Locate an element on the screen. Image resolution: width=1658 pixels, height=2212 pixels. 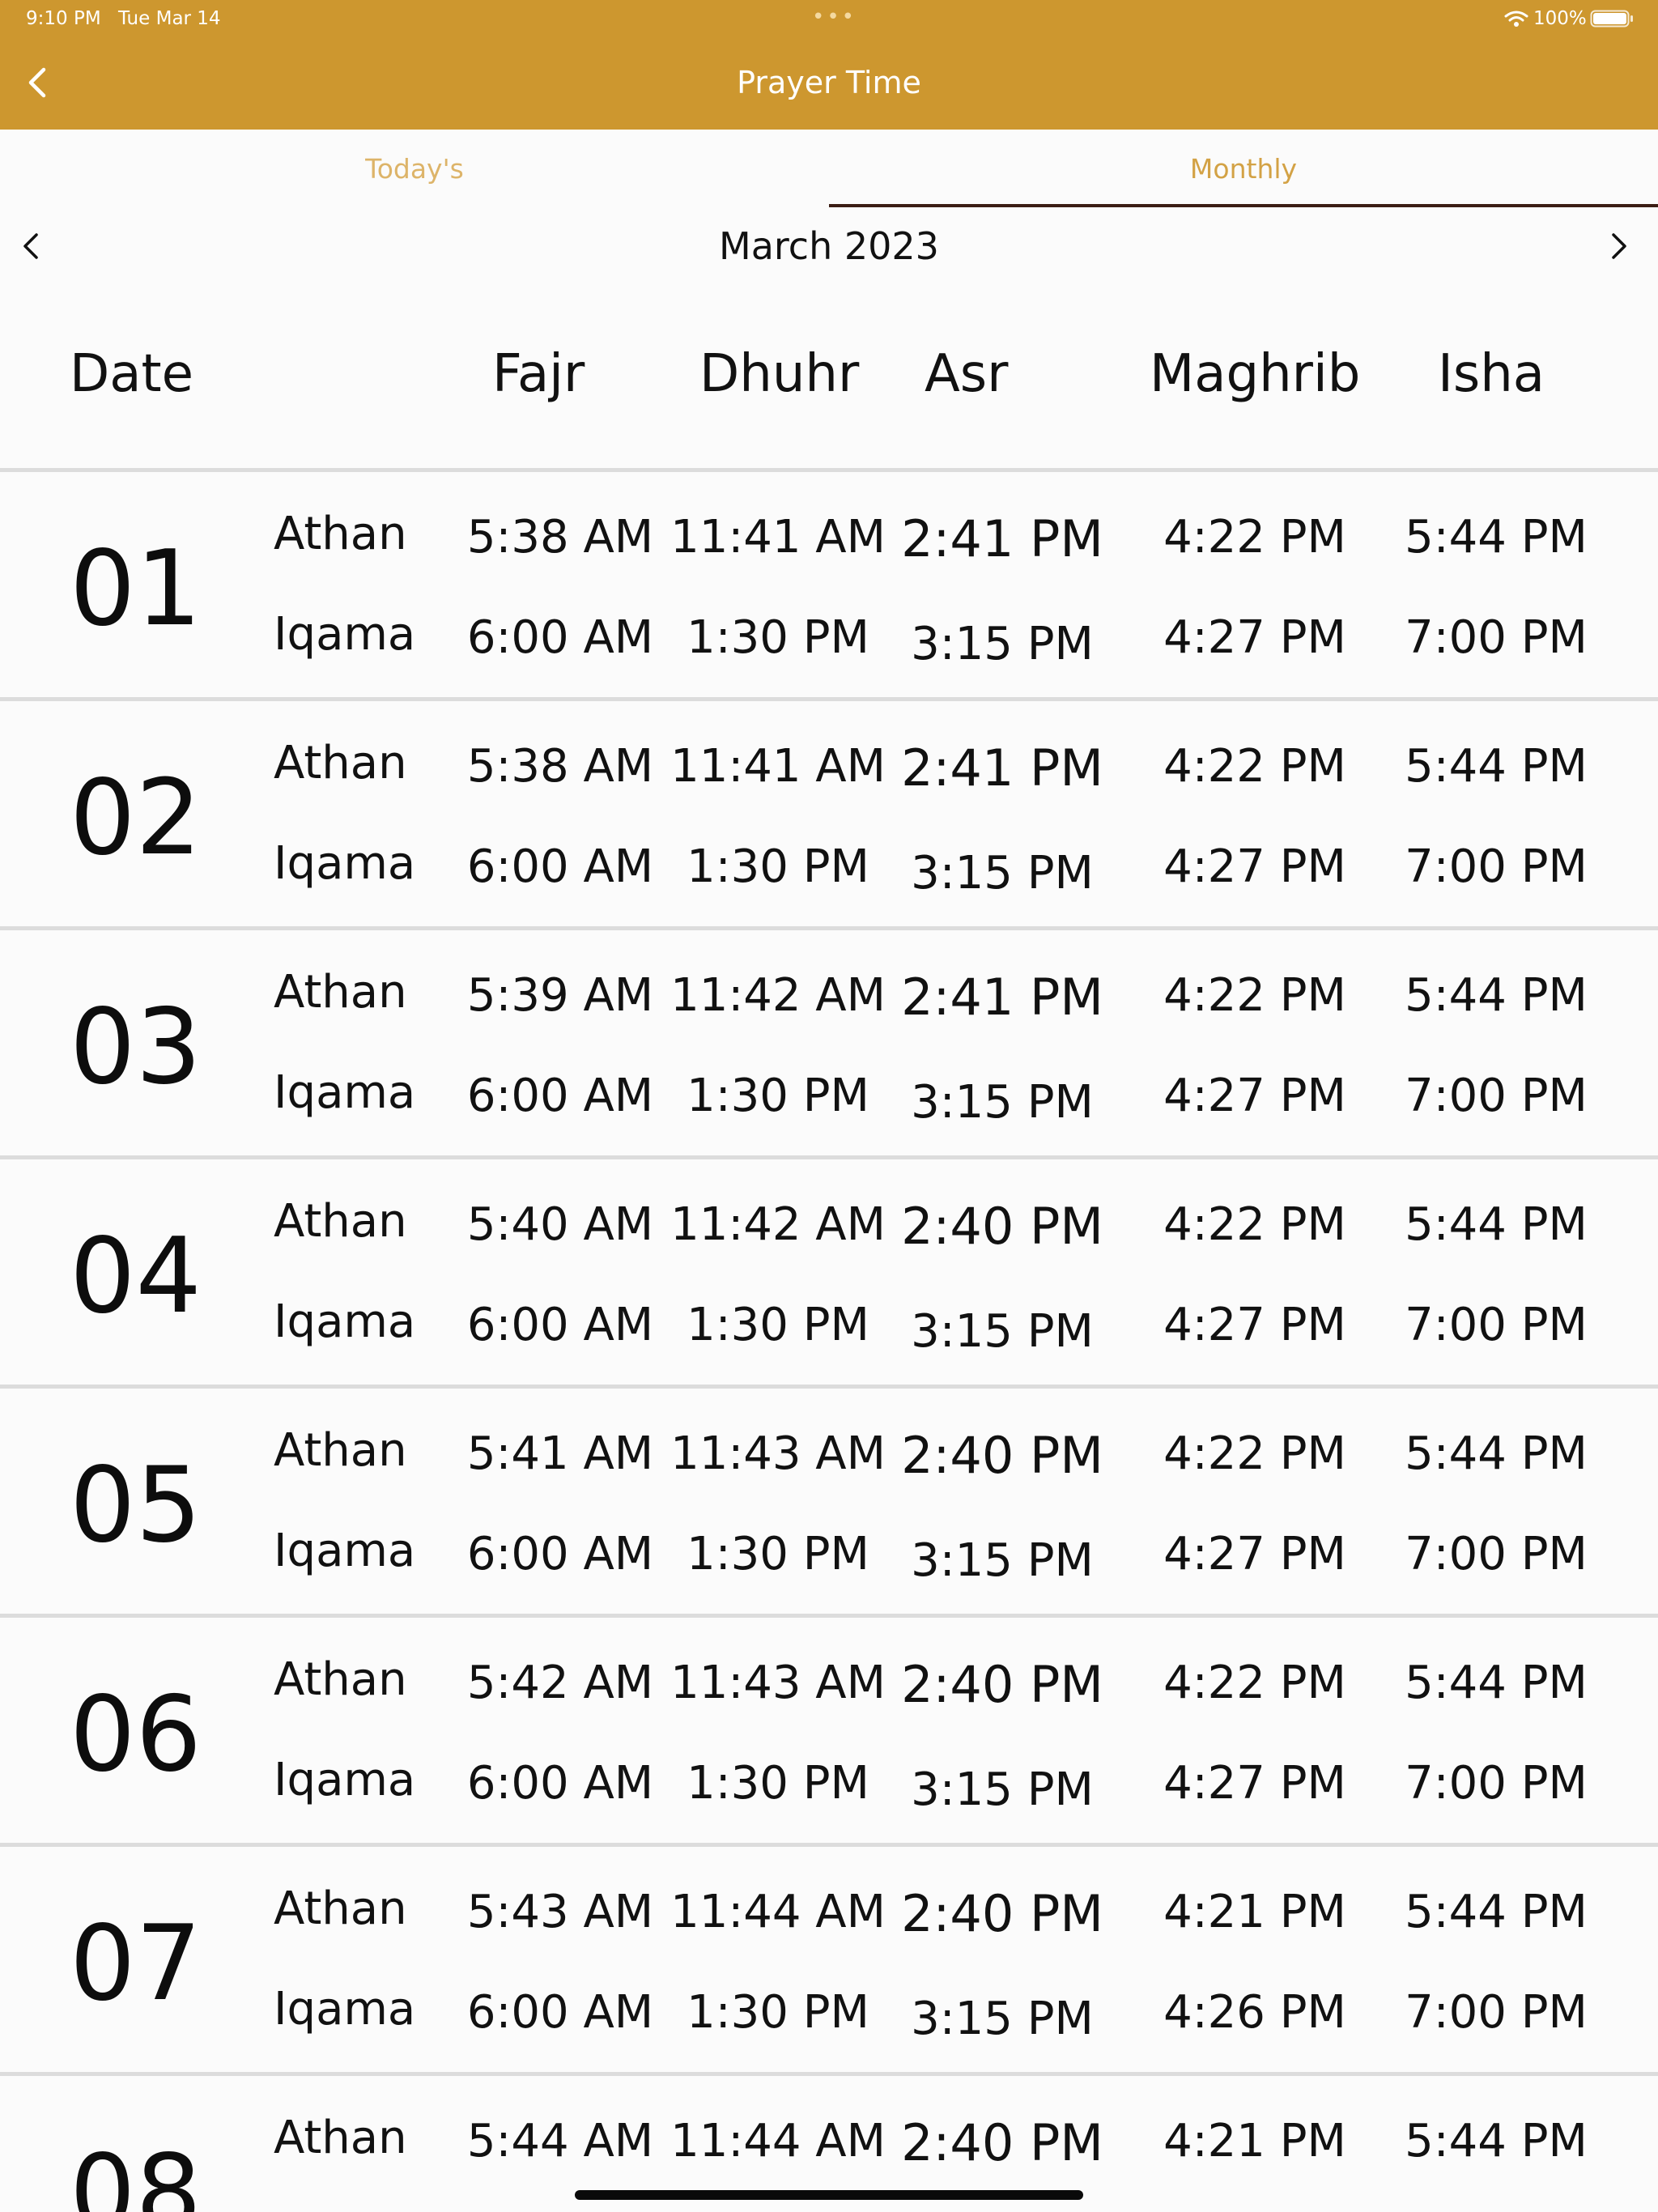
next-month-button is located at coordinates (1619, 246).